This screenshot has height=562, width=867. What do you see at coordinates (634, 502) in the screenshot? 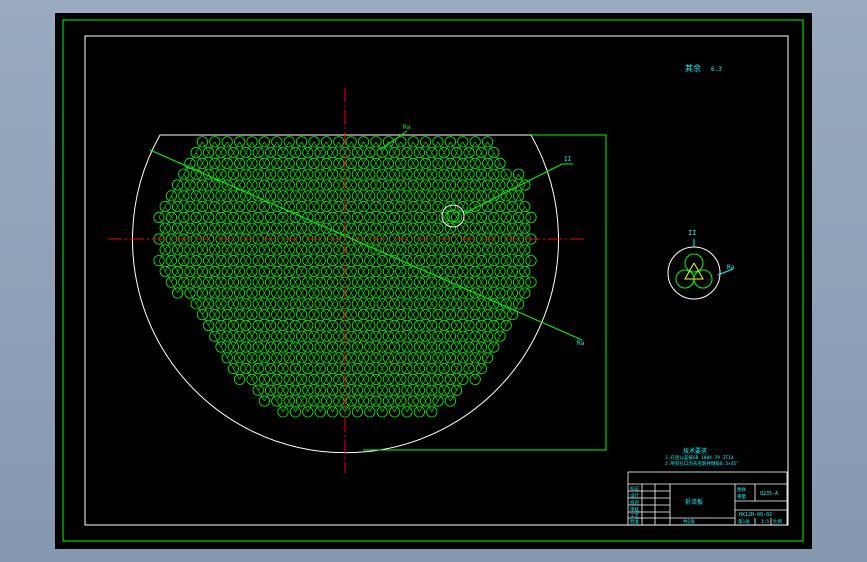
I see `title-row-3: 校对` at bounding box center [634, 502].